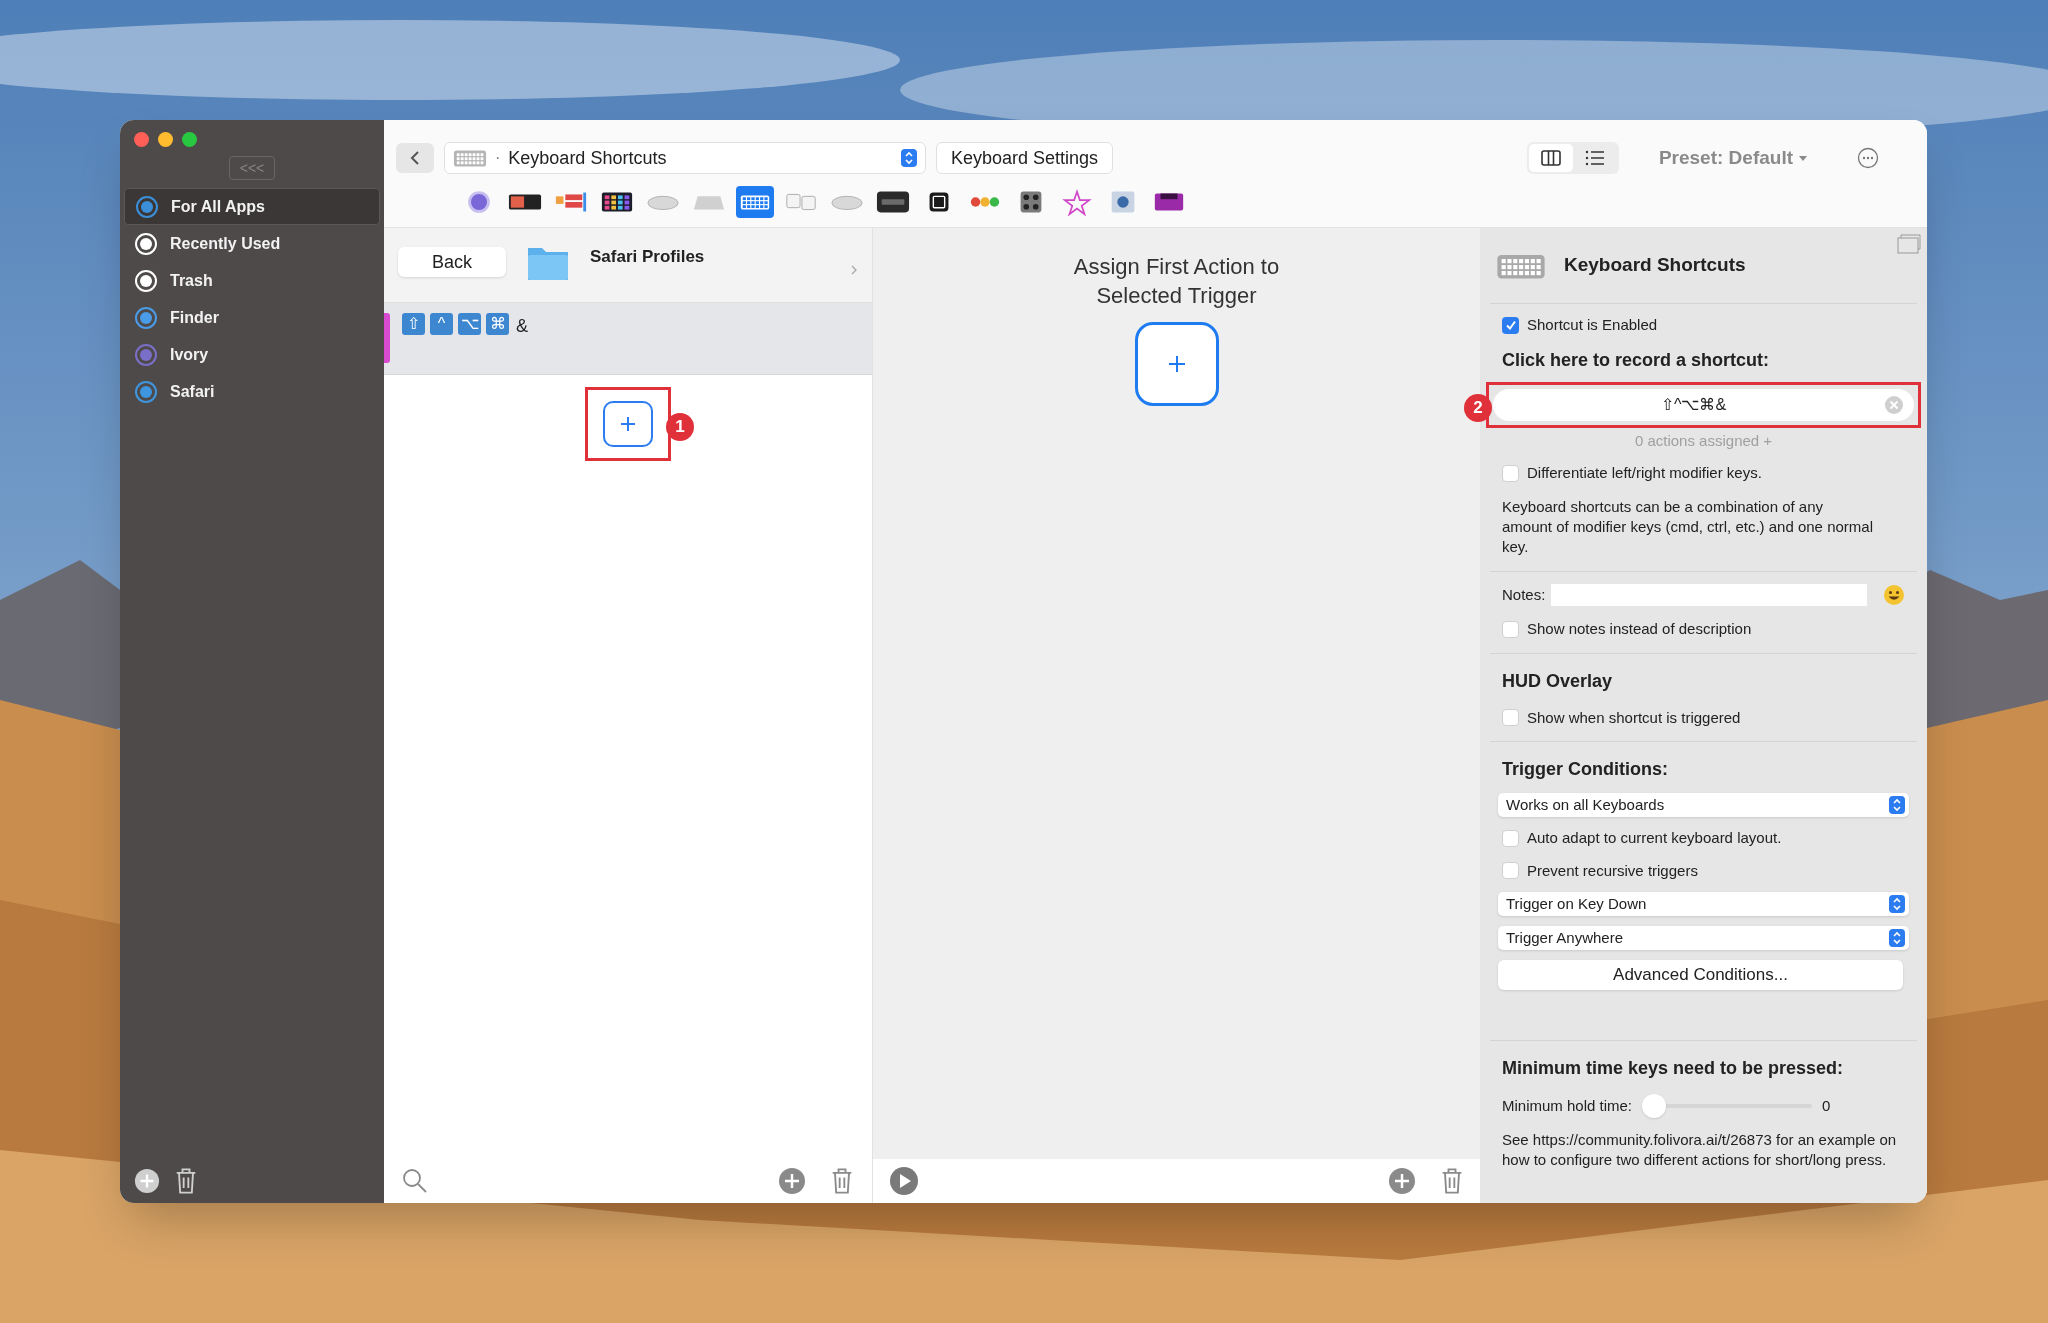 This screenshot has width=2048, height=1323. Describe the element at coordinates (1868, 158) in the screenshot. I see `more-icon` at that location.